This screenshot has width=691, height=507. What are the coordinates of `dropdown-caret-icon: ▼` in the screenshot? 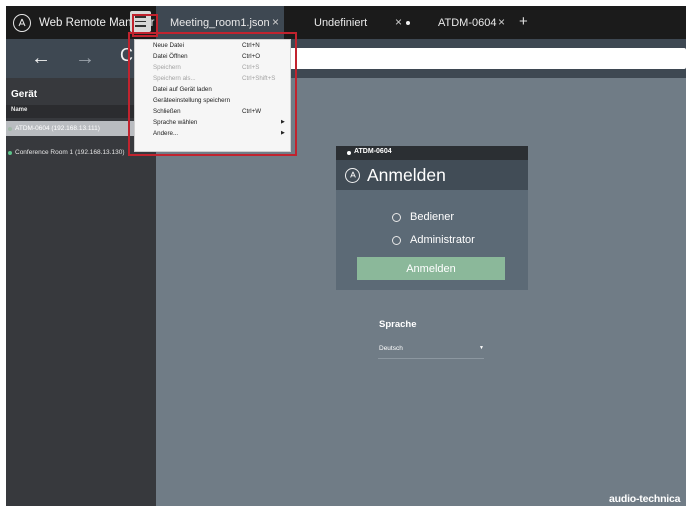 It's located at (481, 348).